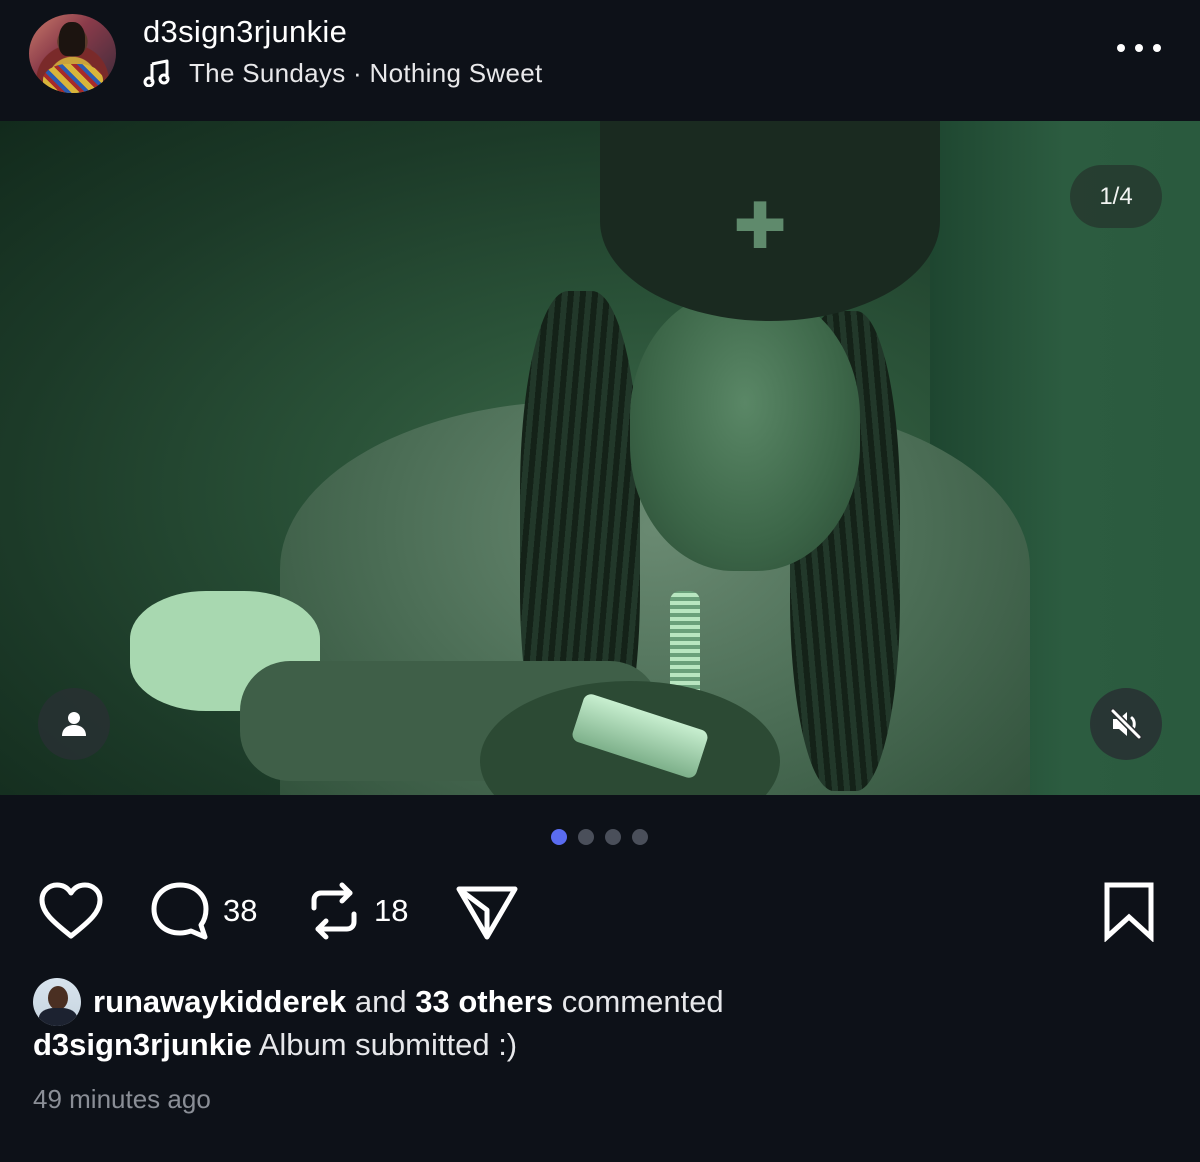  I want to click on commenter-username: runawaykidderek, so click(219, 1001).